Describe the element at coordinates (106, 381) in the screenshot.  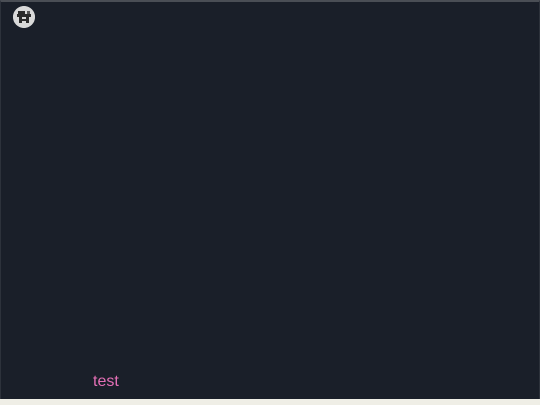
I see `chat-message-text: test` at that location.